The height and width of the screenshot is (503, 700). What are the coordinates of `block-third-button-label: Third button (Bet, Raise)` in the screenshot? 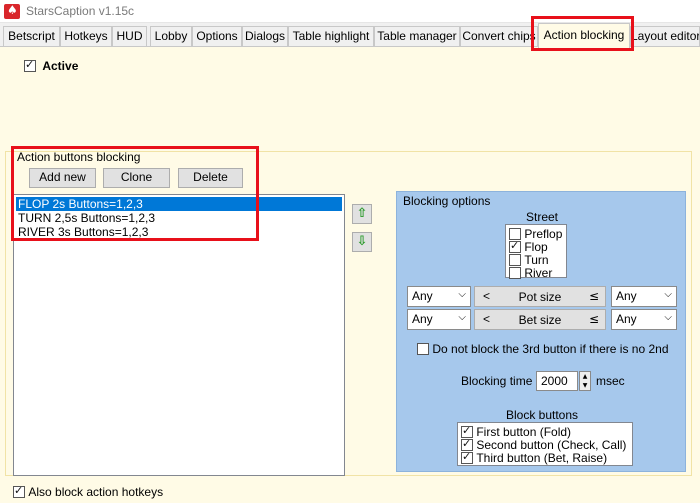 It's located at (542, 457).